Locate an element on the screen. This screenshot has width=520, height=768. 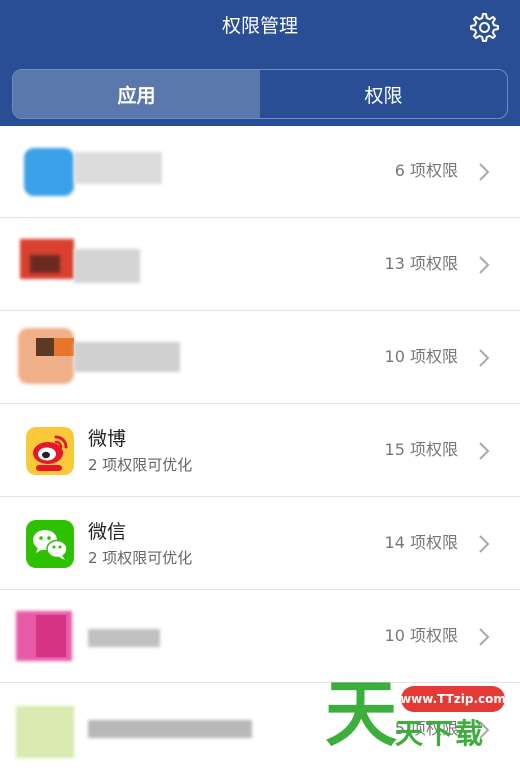
permission-count: 14 项权限 is located at coordinates (421, 542).